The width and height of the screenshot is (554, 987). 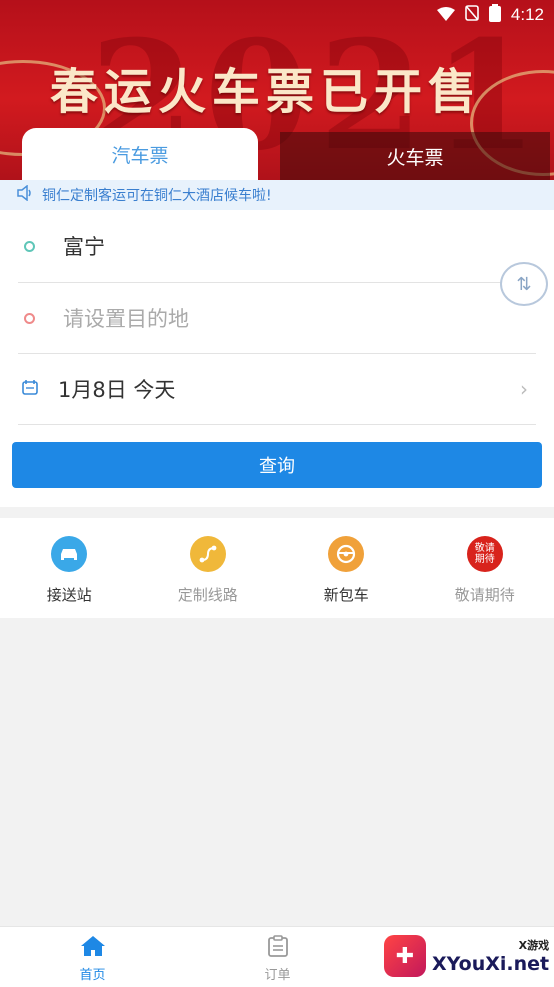 What do you see at coordinates (277, 389) in the screenshot?
I see `date-row: 1月8日 今天 ›` at bounding box center [277, 389].